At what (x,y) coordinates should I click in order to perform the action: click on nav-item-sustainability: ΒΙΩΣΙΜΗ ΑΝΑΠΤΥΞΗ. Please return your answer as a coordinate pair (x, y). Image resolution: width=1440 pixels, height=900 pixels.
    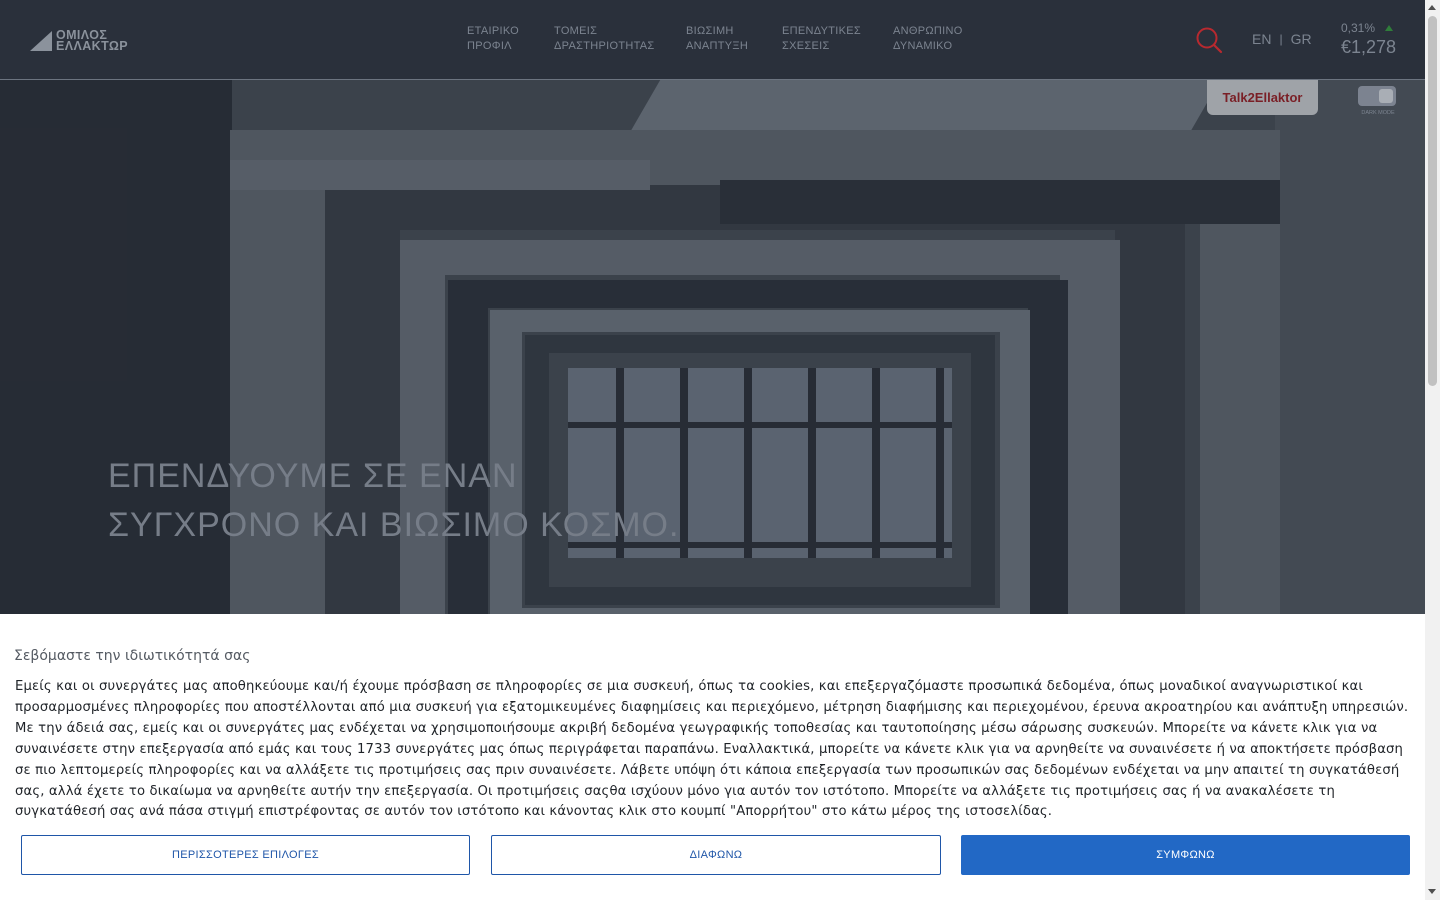
    Looking at the image, I should click on (734, 39).